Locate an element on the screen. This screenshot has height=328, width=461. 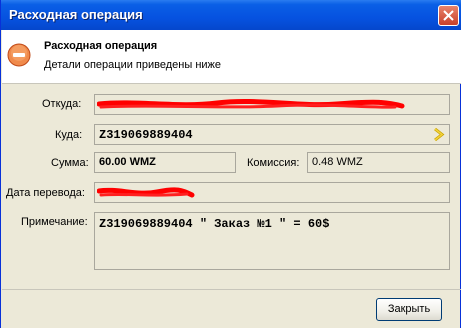
amount-field: 60.00 WMZ is located at coordinates (165, 162).